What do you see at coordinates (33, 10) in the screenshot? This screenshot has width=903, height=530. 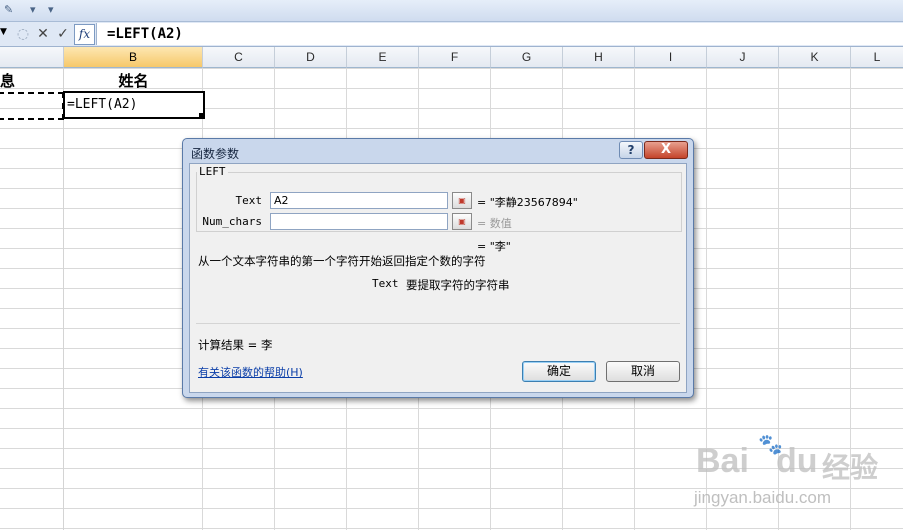 I see `dropdown-icon: ▾` at bounding box center [33, 10].